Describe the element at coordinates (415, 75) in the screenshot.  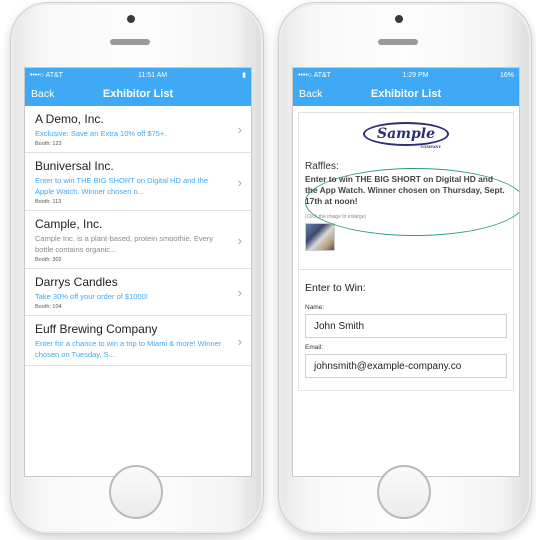
I see `clock: 1:29 PM` at that location.